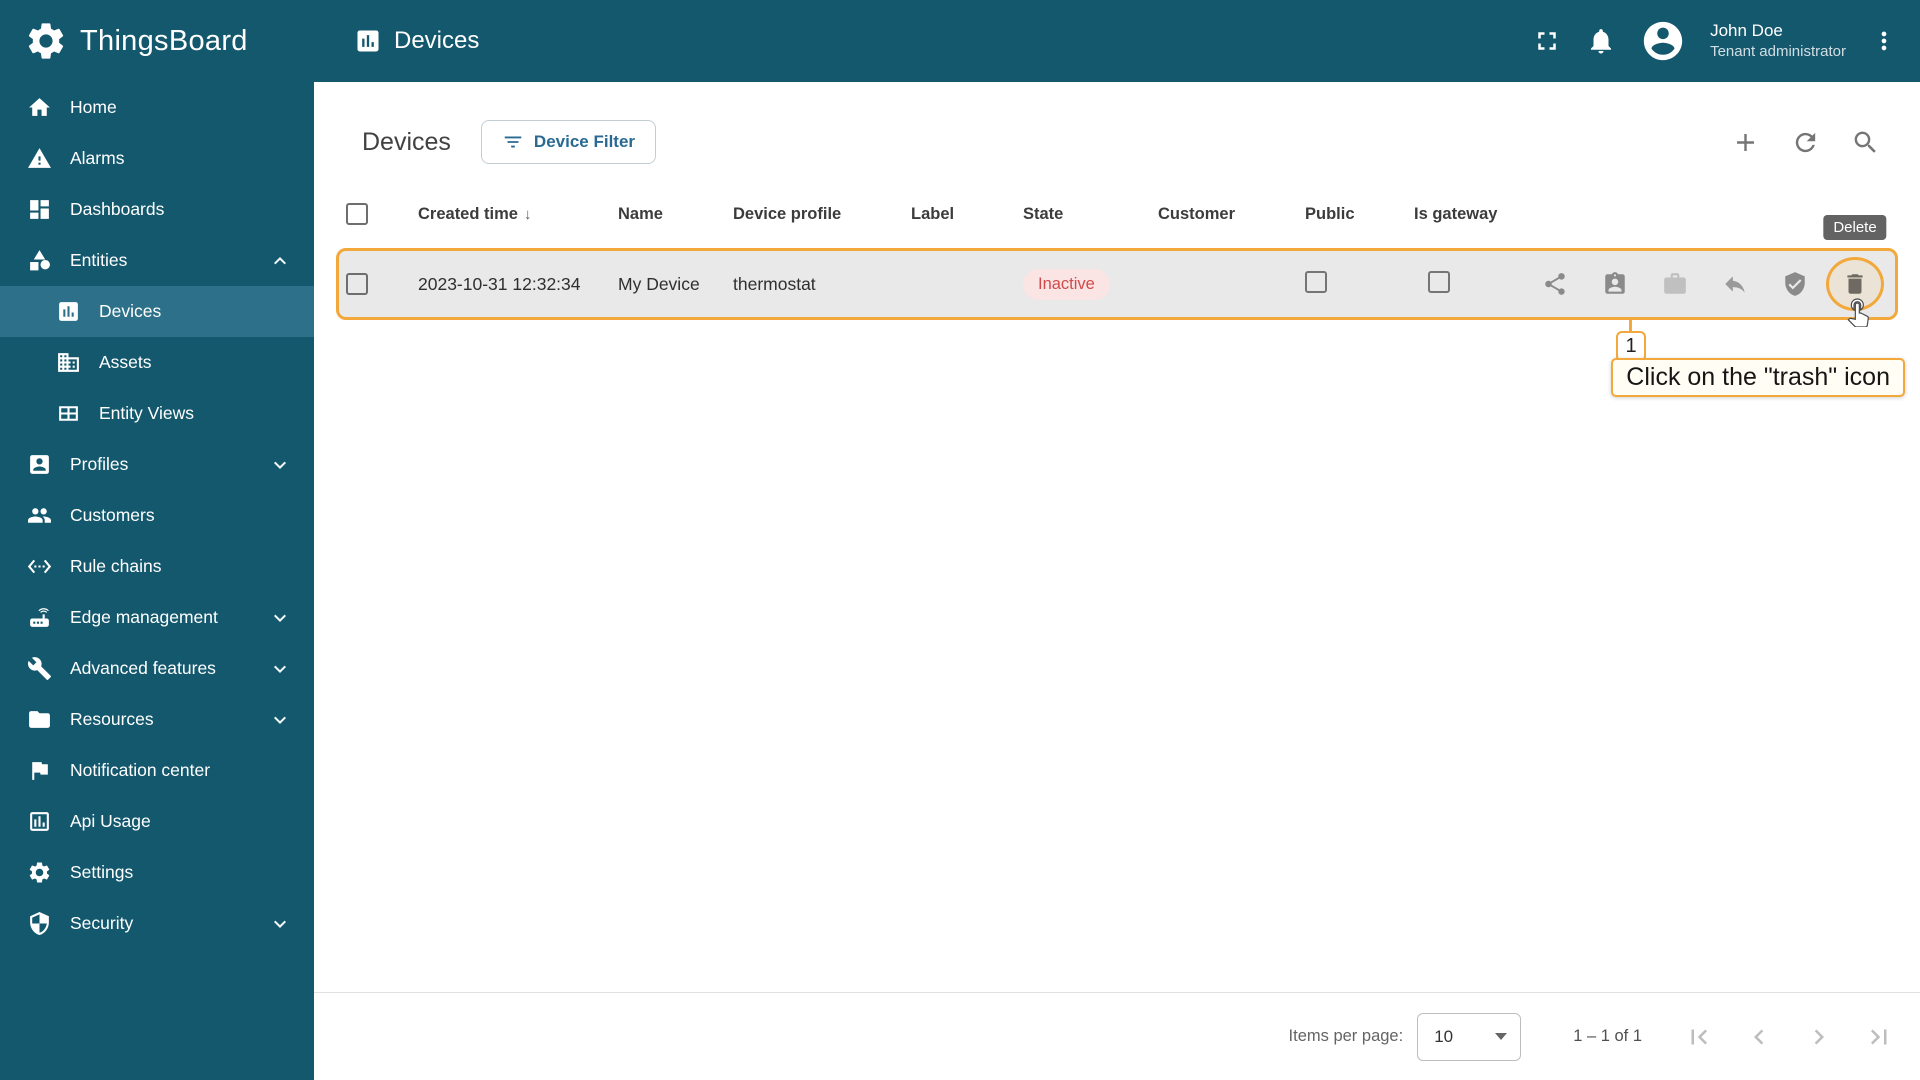  I want to click on sidebar-item-api-usage: Api Usage, so click(157, 821).